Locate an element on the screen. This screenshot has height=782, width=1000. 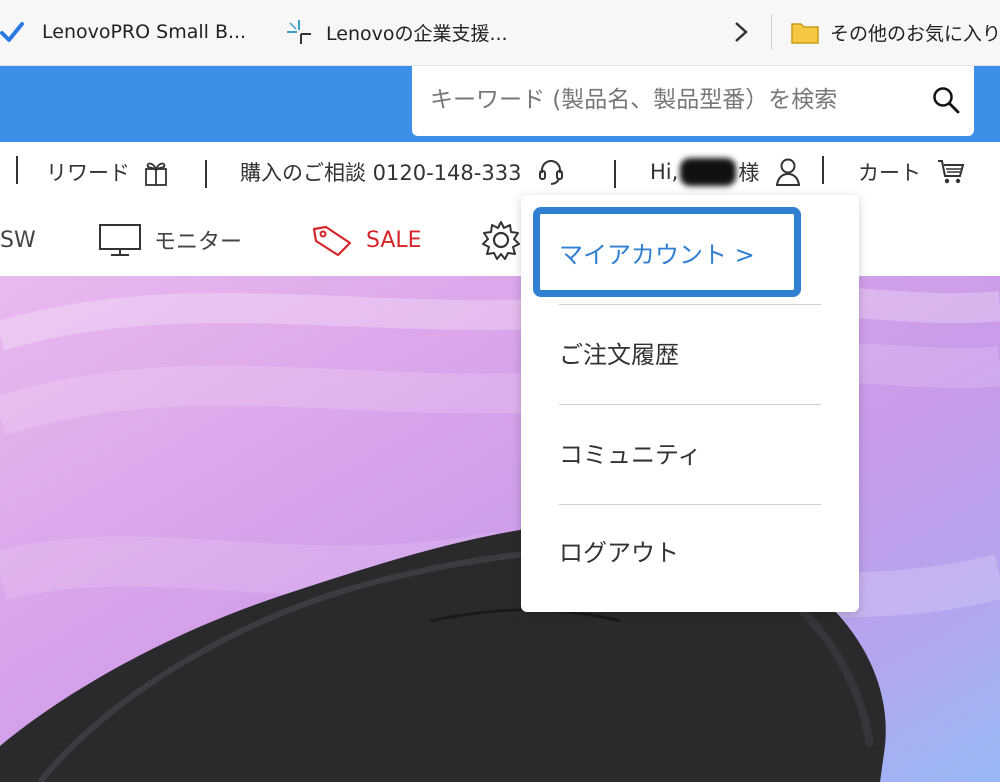
nav-item-label: モニター is located at coordinates (198, 242).